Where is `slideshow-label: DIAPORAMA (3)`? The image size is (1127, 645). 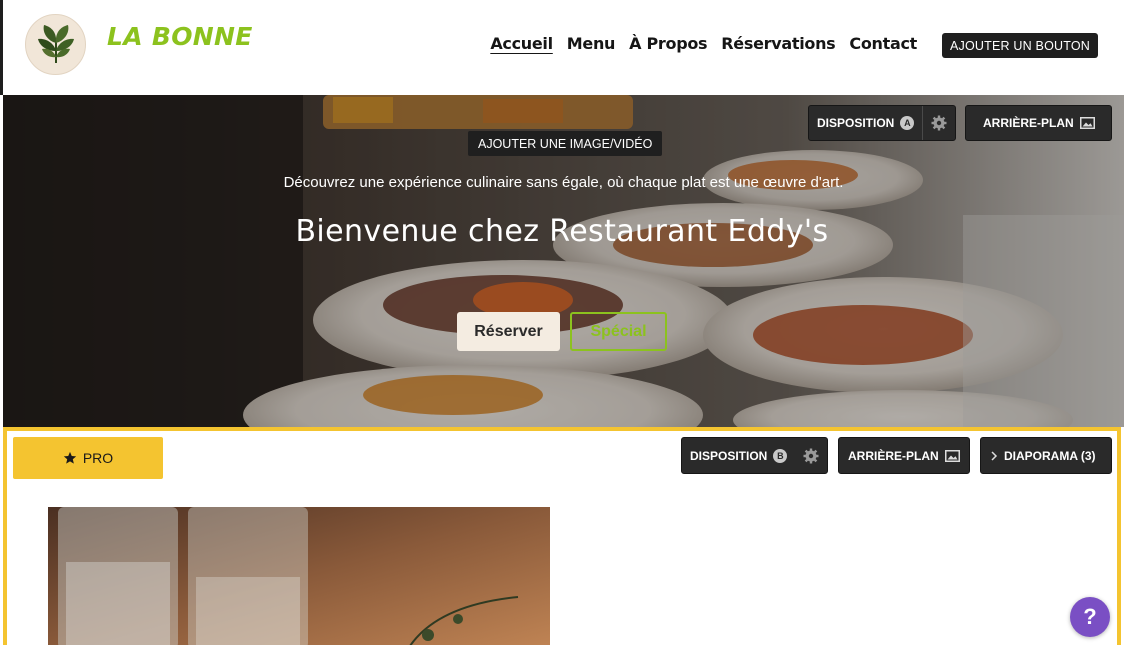
slideshow-label: DIAPORAMA (3) is located at coordinates (1043, 455).